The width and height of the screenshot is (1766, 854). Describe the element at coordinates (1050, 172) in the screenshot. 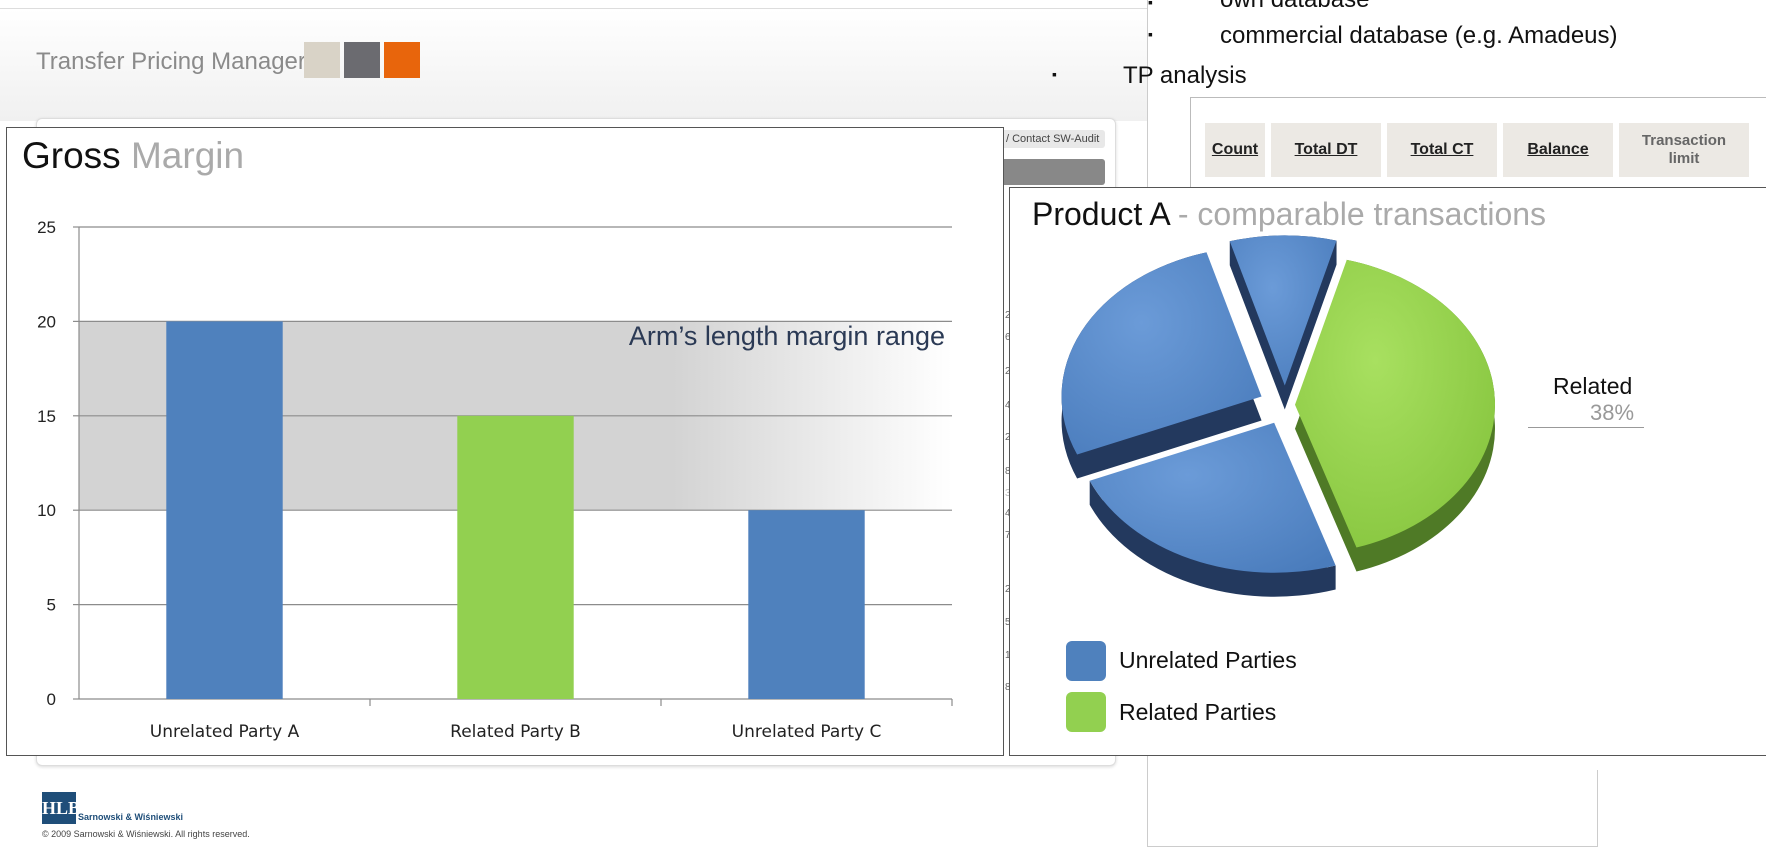

I see `toolbar-bar` at that location.